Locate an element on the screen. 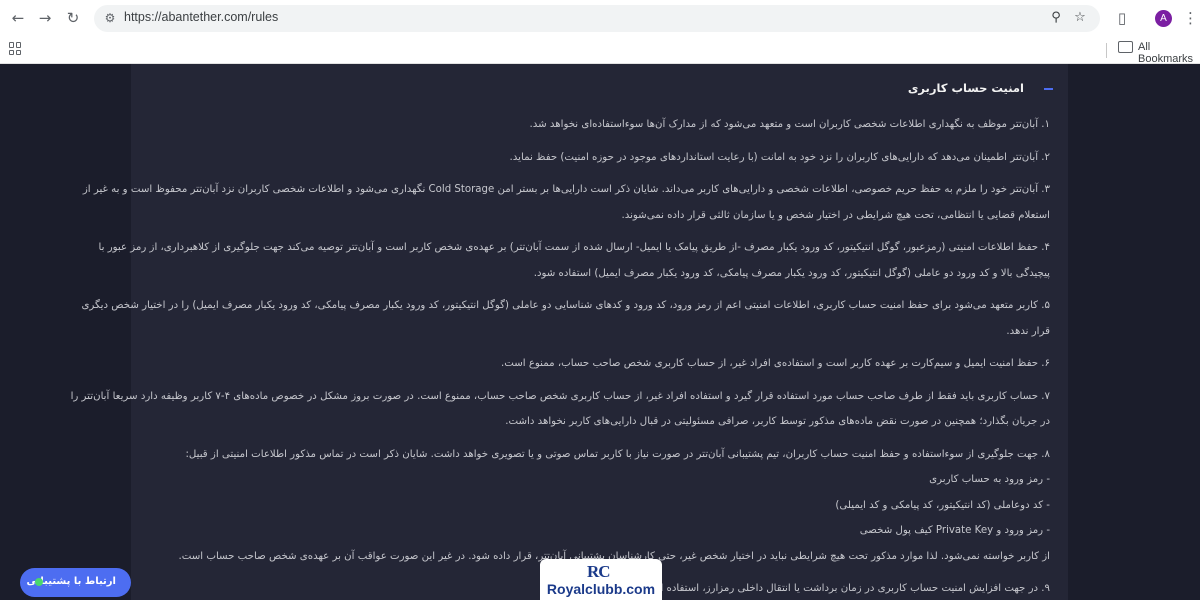 Image resolution: width=1200 pixels, height=600 pixels. menu-icon: ⋮ is located at coordinates (1190, 18).